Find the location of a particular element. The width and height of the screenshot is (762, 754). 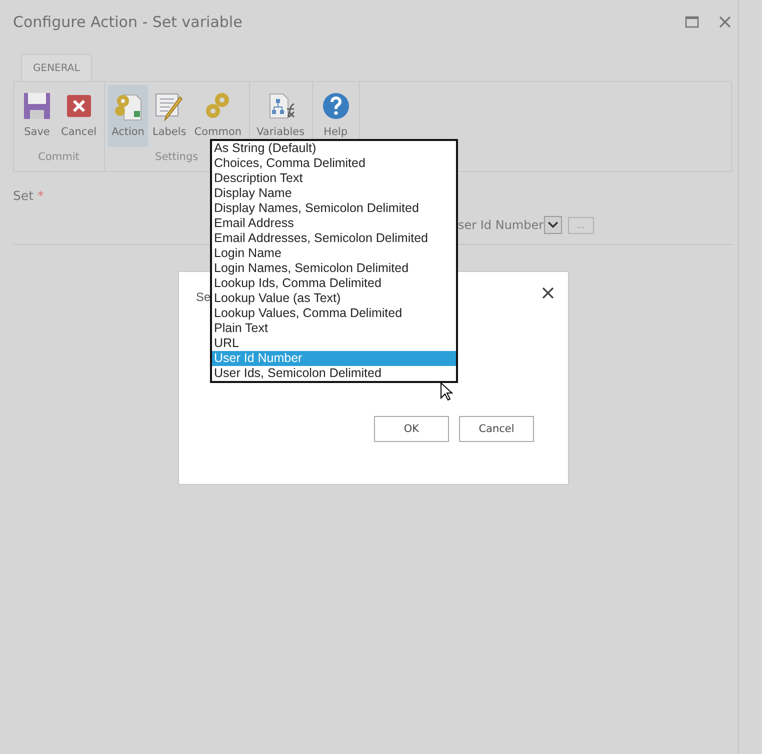

group-label: Settings is located at coordinates (176, 157).